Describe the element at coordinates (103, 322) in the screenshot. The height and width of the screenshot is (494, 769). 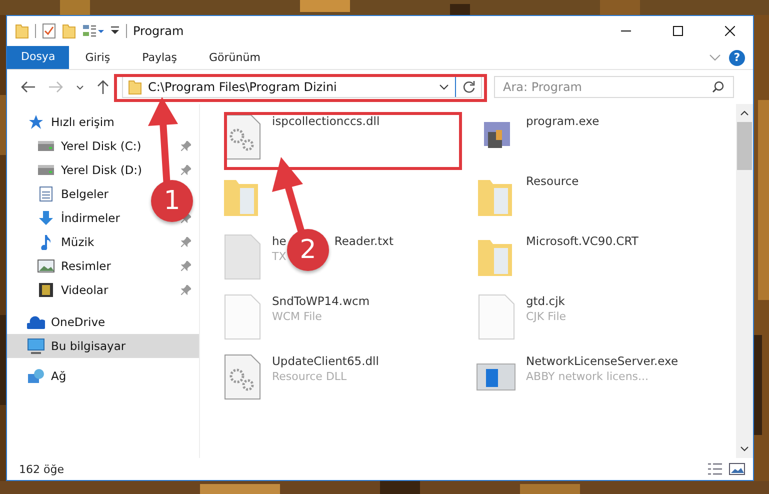
I see `nav-item: OneDrive` at that location.